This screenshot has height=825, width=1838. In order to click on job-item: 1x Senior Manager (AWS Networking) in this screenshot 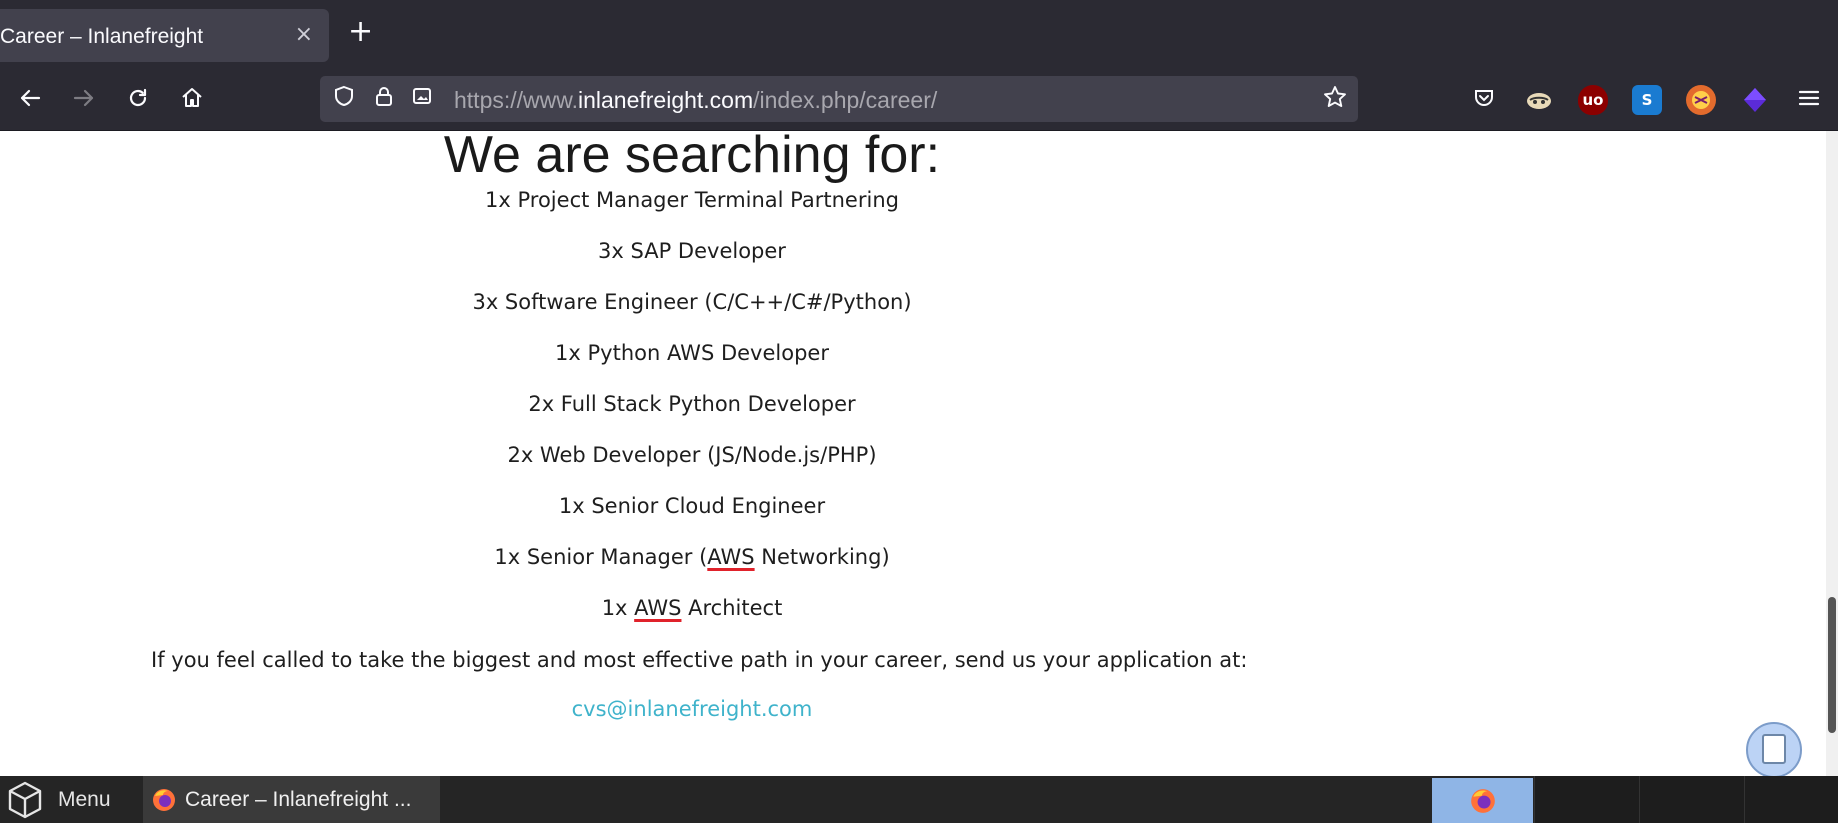, I will do `click(692, 557)`.